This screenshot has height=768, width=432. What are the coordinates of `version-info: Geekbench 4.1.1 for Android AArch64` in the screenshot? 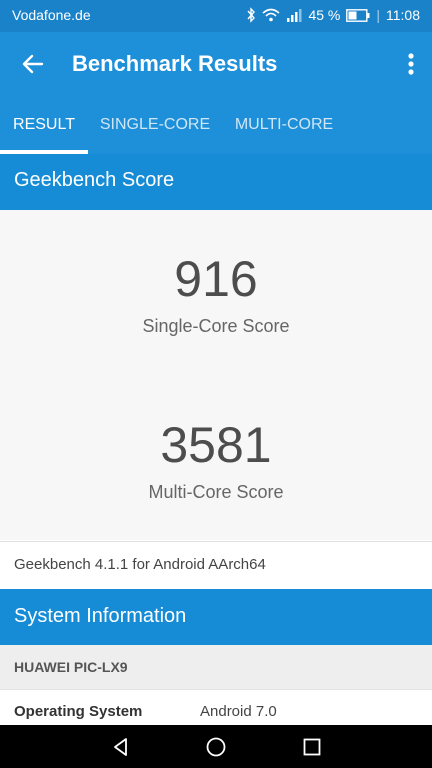 It's located at (216, 565).